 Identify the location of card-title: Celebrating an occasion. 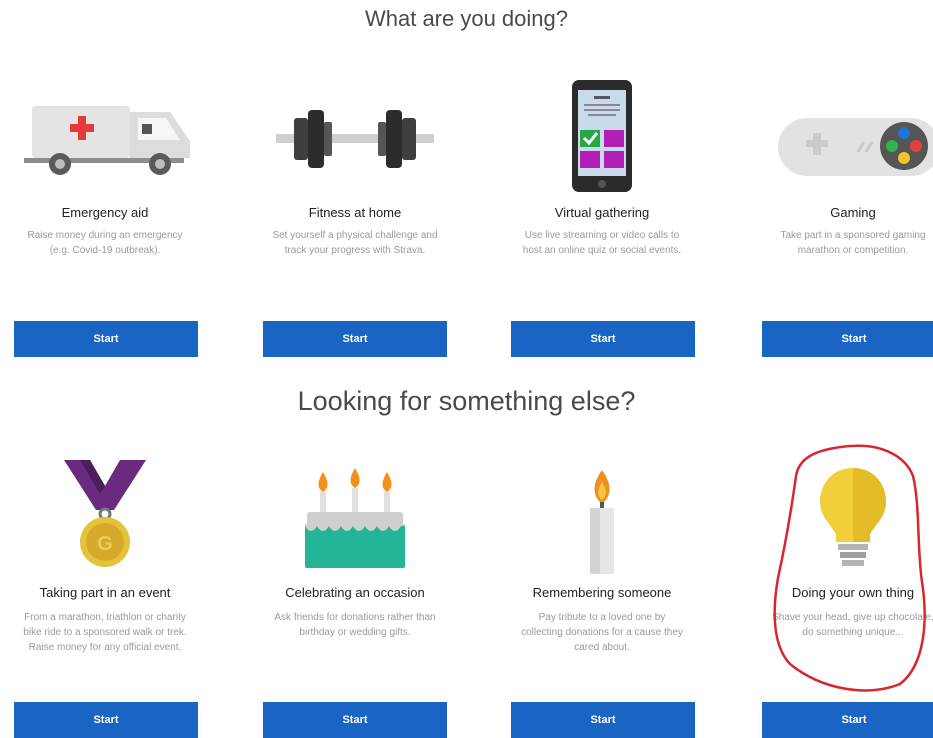
(355, 592).